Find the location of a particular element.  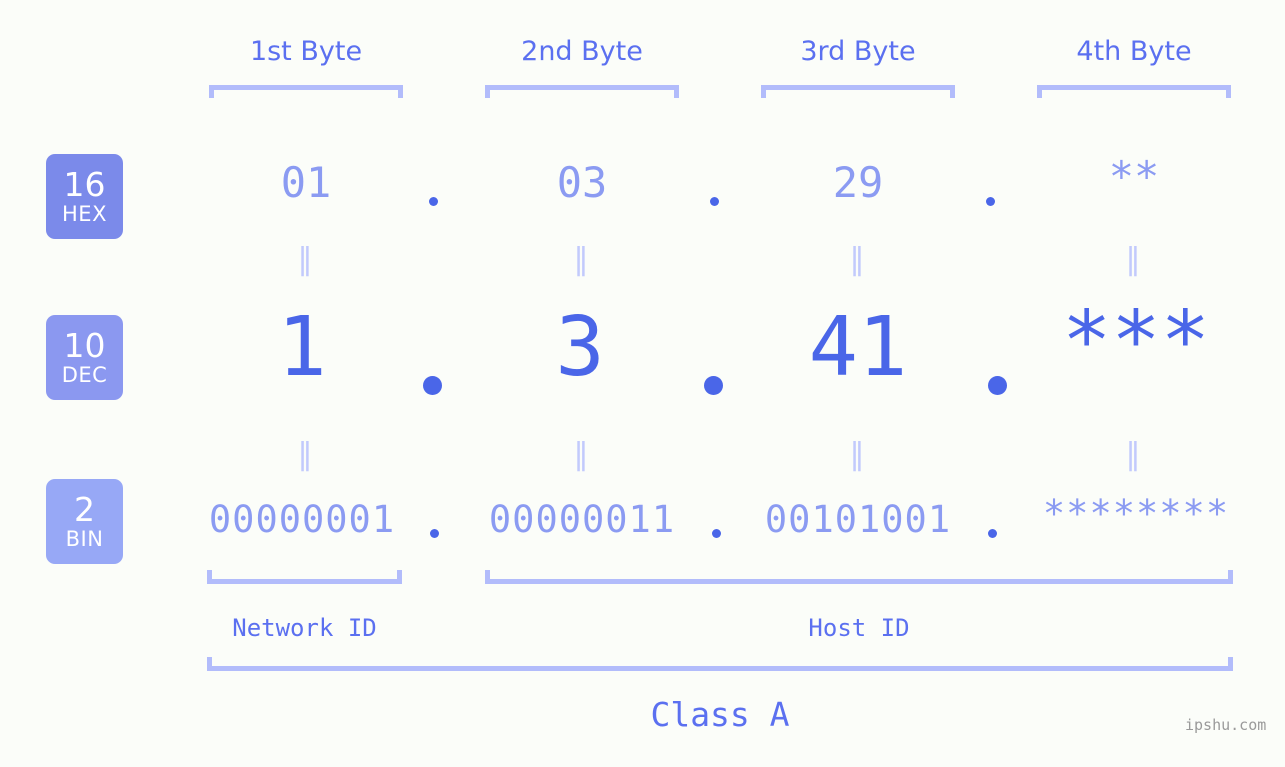

hex-byte-4: ** is located at coordinates (1134, 176).